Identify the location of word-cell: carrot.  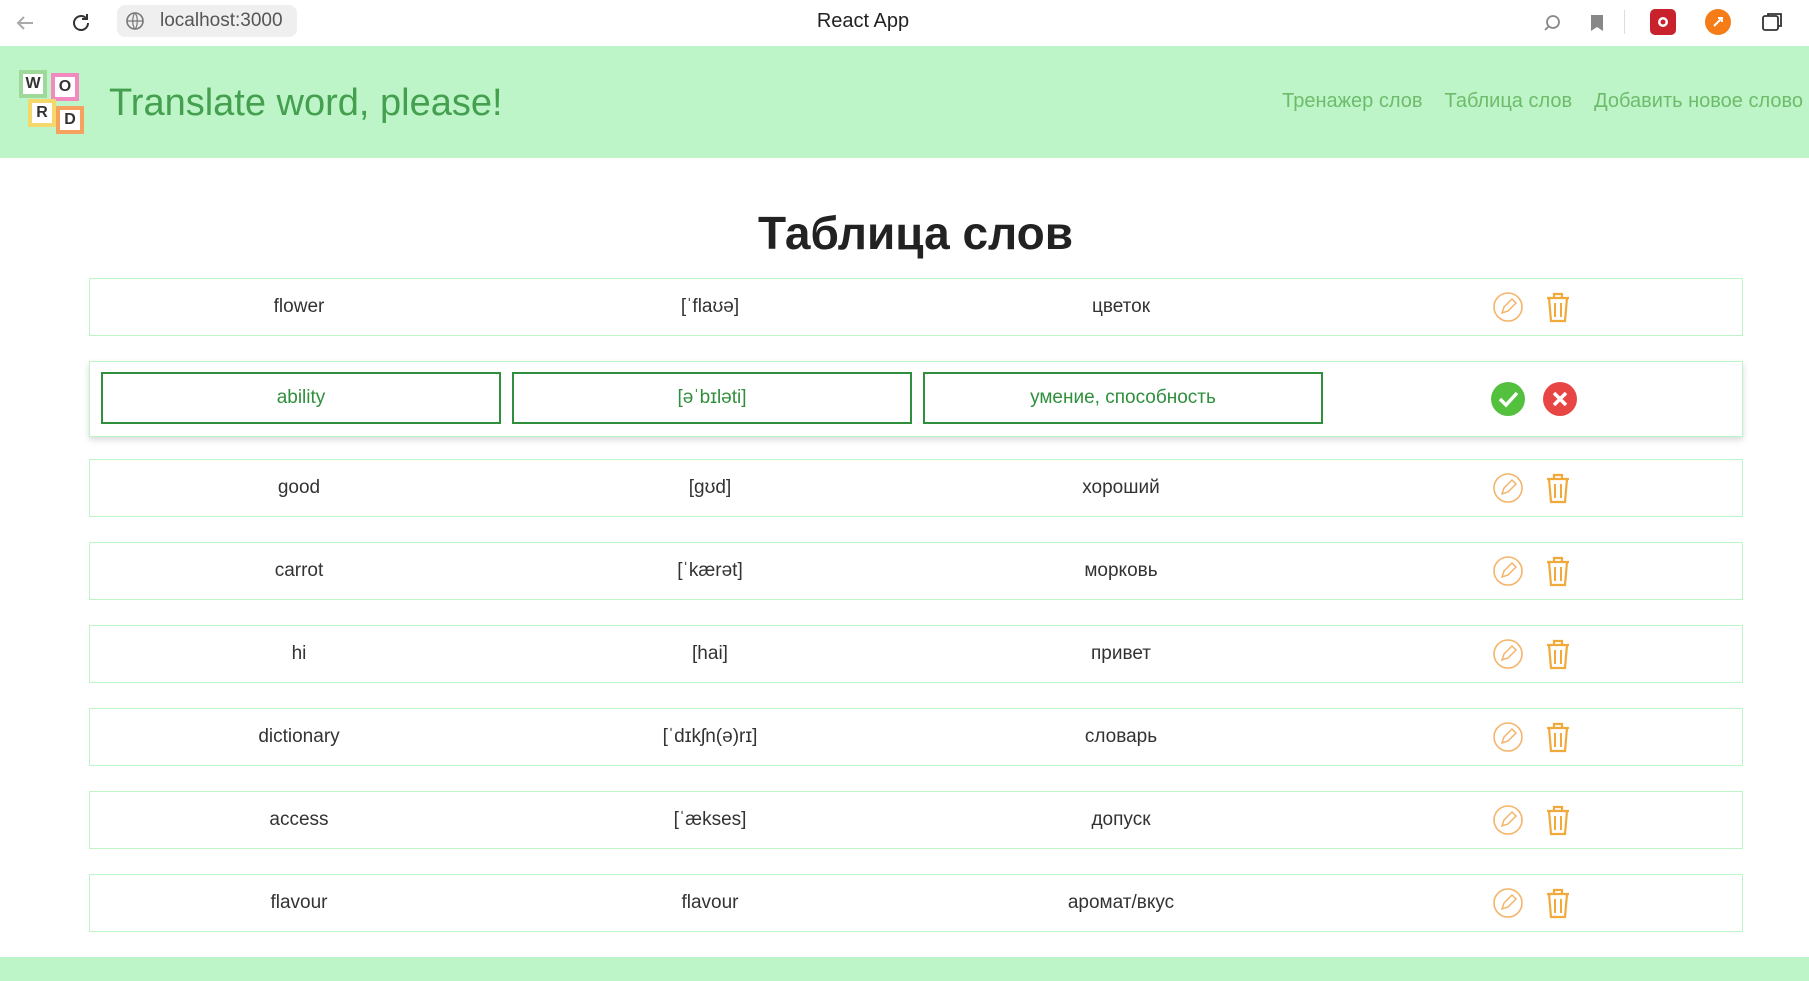
(299, 570).